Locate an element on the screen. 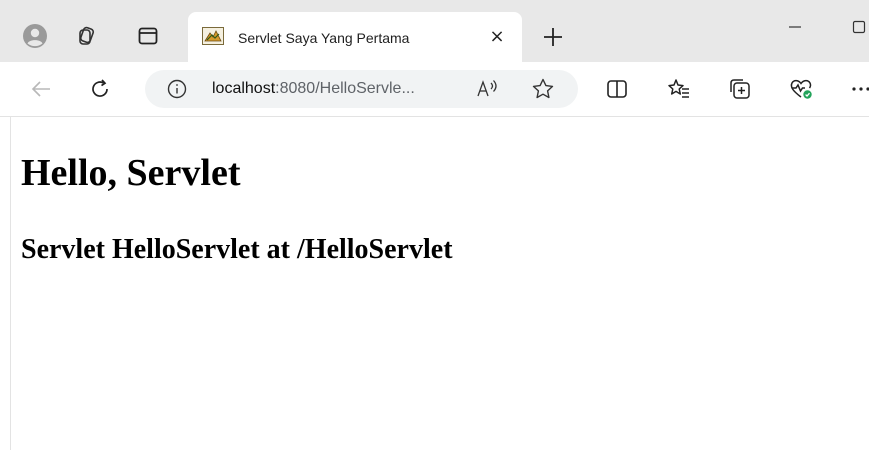  tab-strip: Servlet Saya Yang Pertama × is located at coordinates (434, 31).